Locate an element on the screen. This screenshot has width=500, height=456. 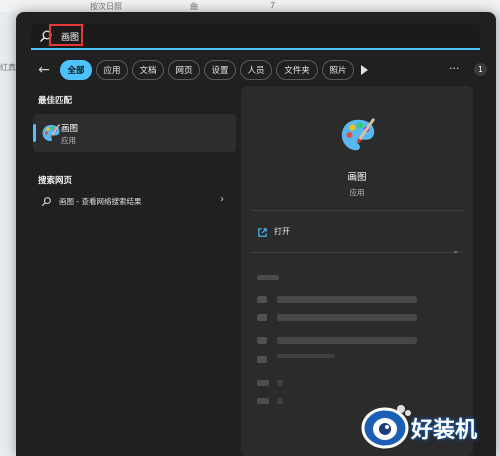
search-bar is located at coordinates (255, 37).